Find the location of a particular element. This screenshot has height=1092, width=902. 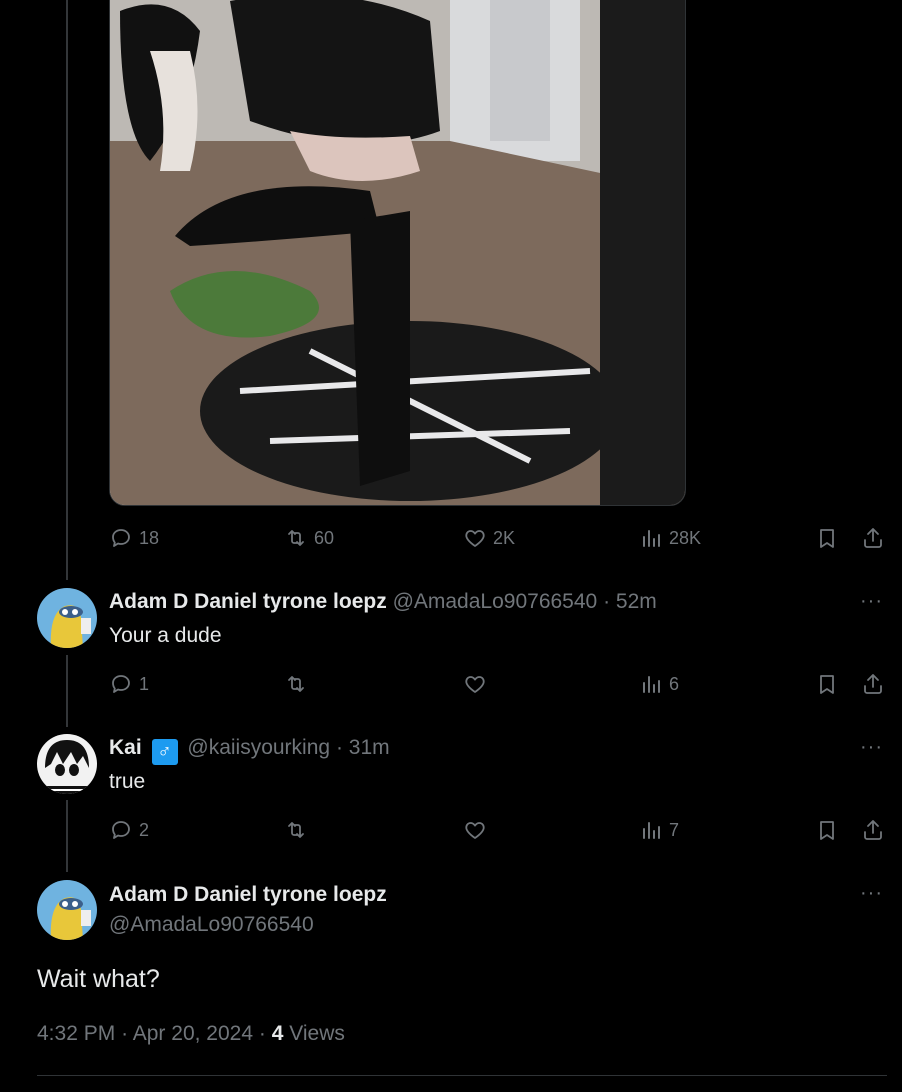

handle: @kaiisyourking is located at coordinates (258, 747).